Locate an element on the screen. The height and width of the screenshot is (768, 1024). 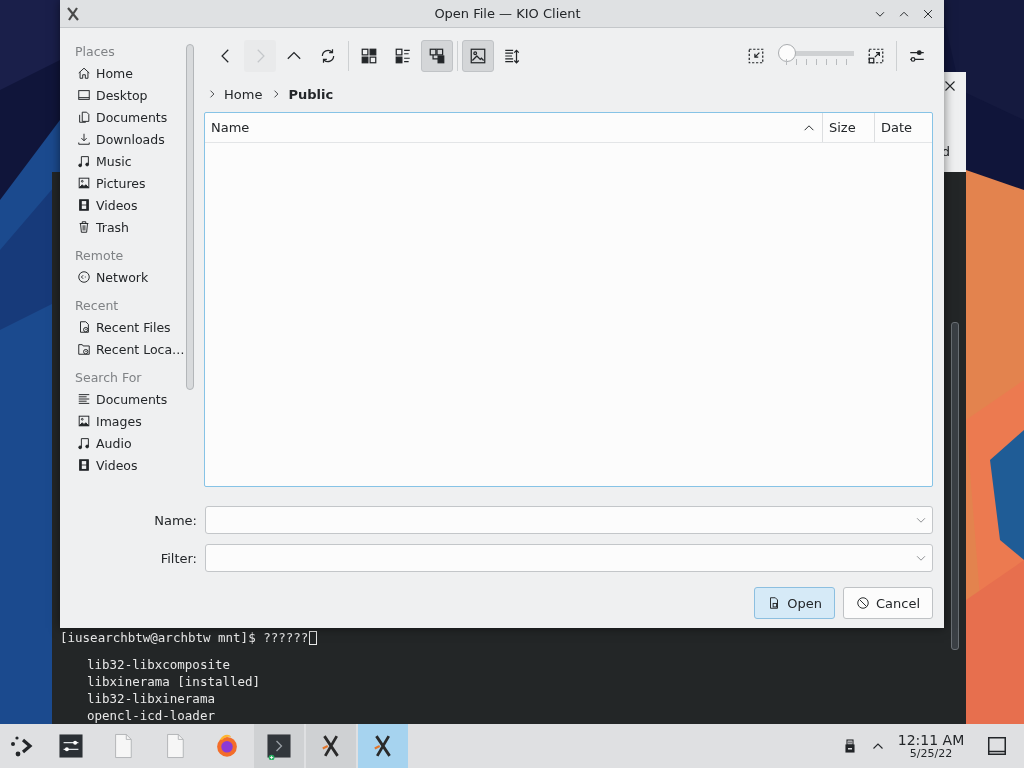
column-header: Name is located at coordinates (514, 127).